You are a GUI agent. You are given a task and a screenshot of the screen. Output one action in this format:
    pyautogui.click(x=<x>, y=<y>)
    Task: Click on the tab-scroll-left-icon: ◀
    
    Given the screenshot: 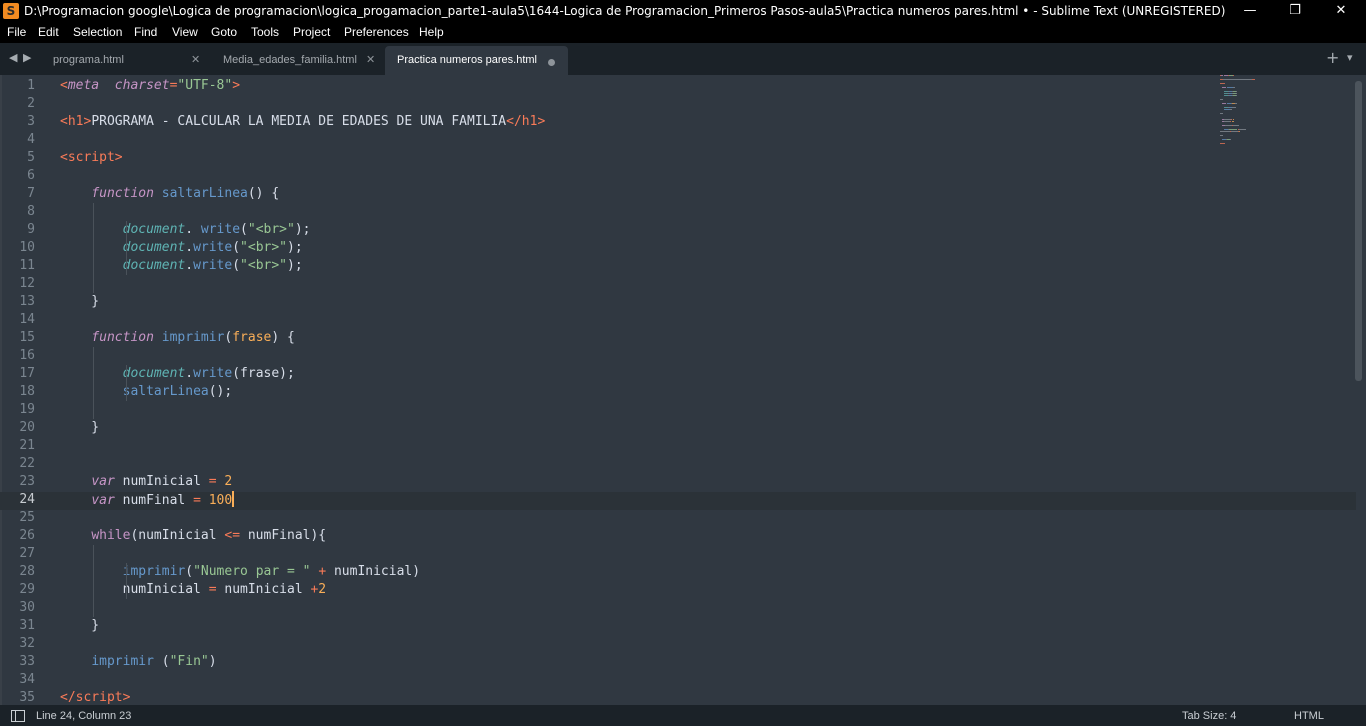 What is the action you would take?
    pyautogui.click(x=13, y=57)
    